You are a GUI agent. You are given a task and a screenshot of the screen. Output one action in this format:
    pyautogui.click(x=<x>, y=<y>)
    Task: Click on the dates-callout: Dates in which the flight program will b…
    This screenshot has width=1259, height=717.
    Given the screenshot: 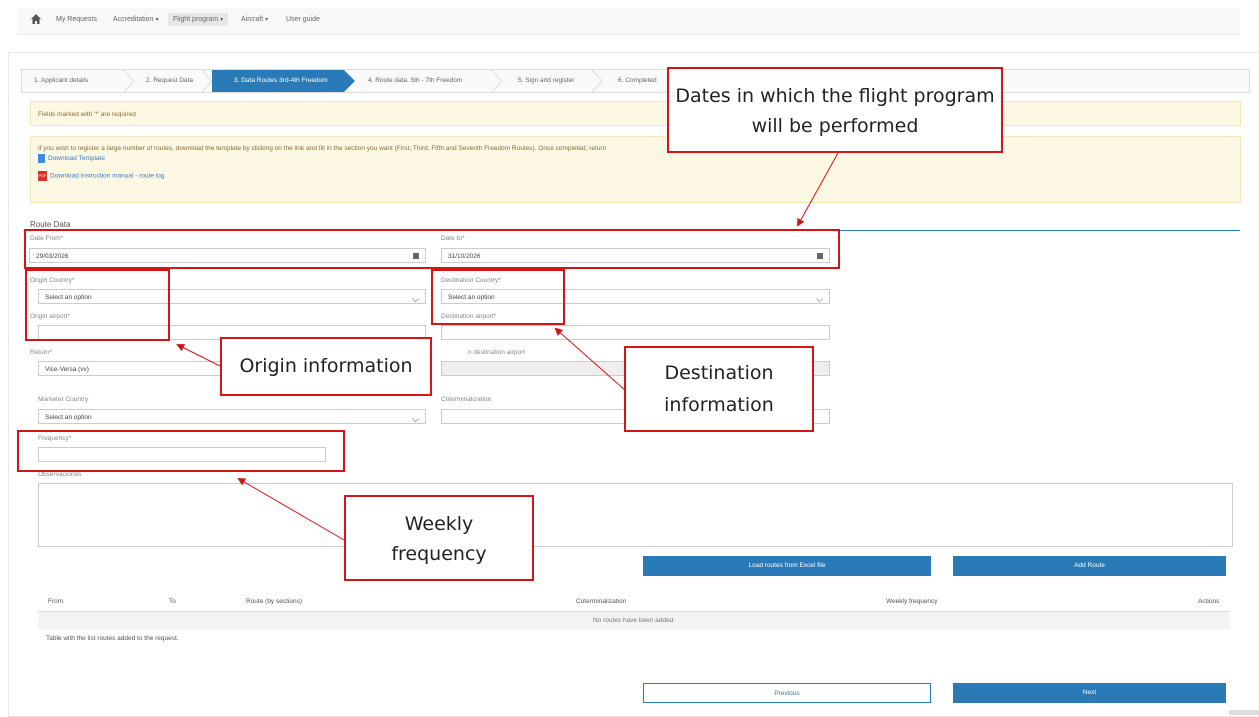 What is the action you would take?
    pyautogui.click(x=835, y=110)
    